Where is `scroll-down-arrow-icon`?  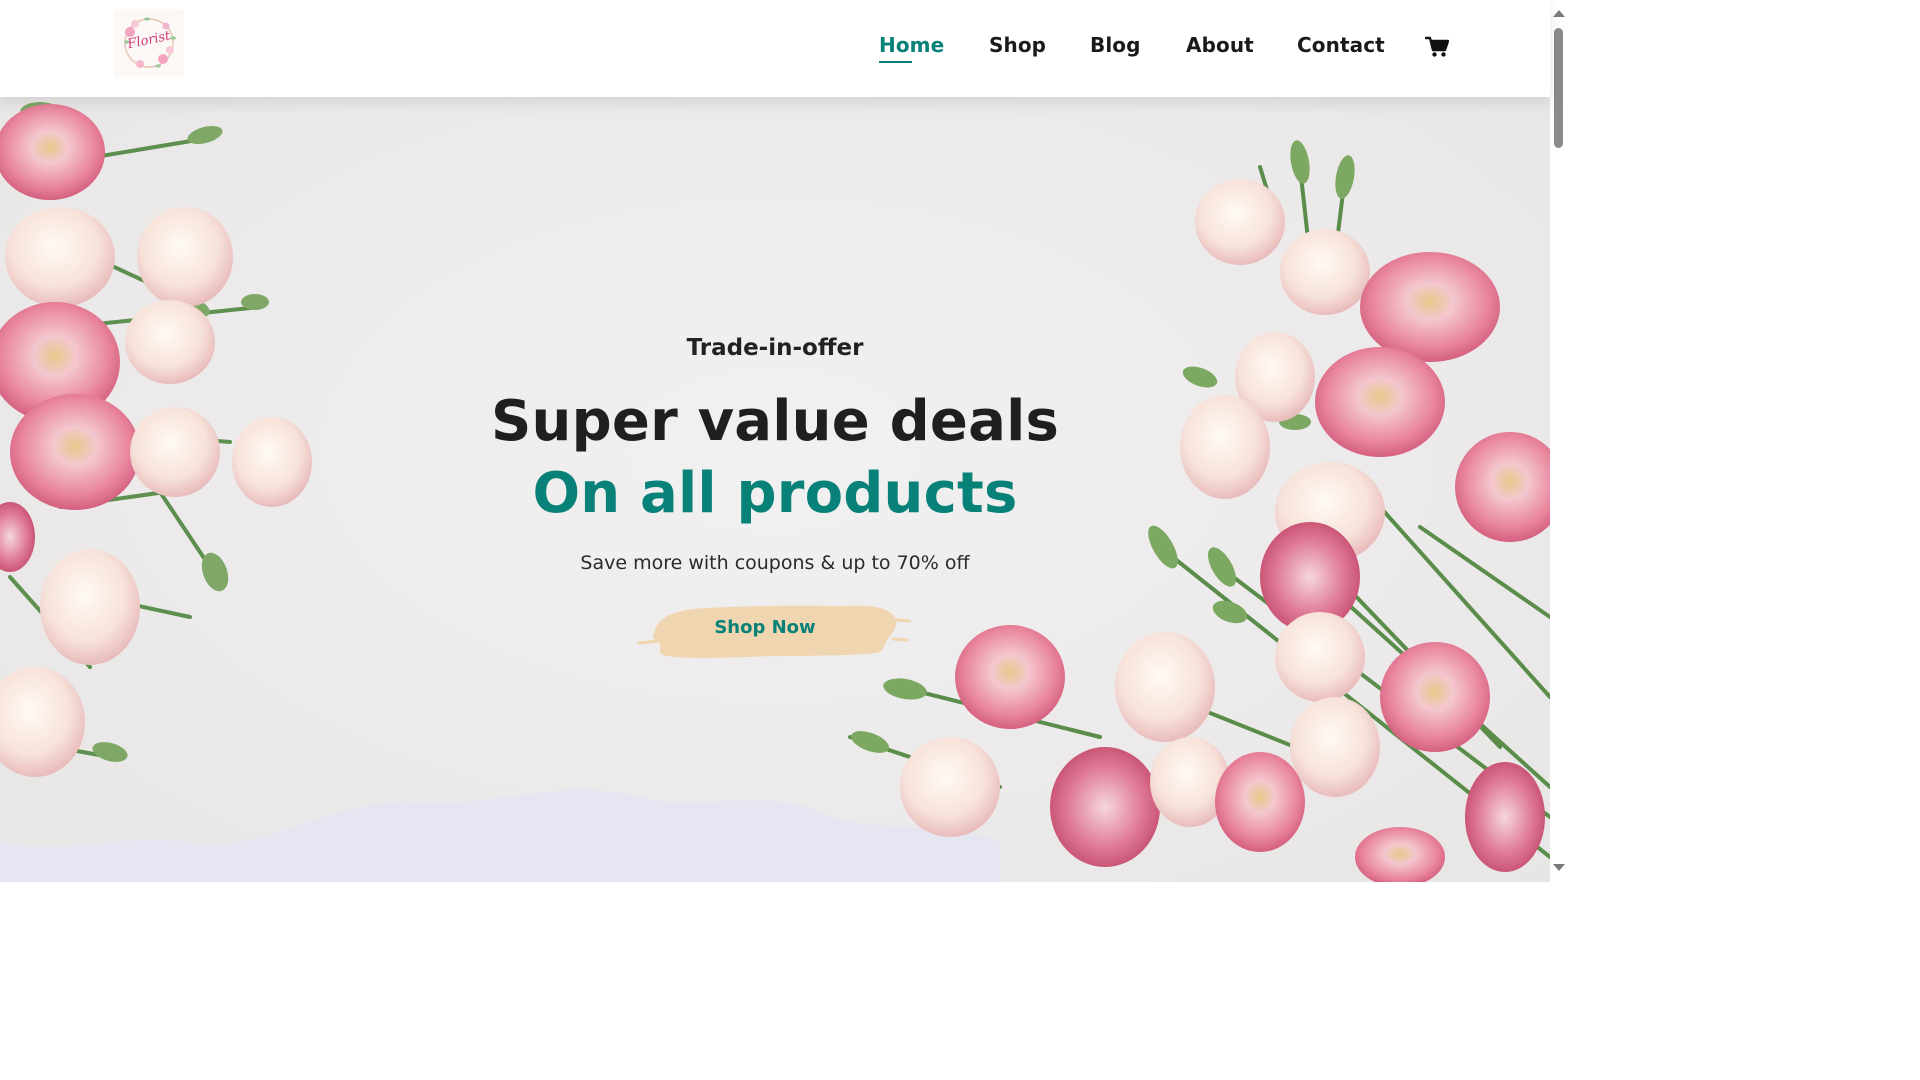 scroll-down-arrow-icon is located at coordinates (1559, 867).